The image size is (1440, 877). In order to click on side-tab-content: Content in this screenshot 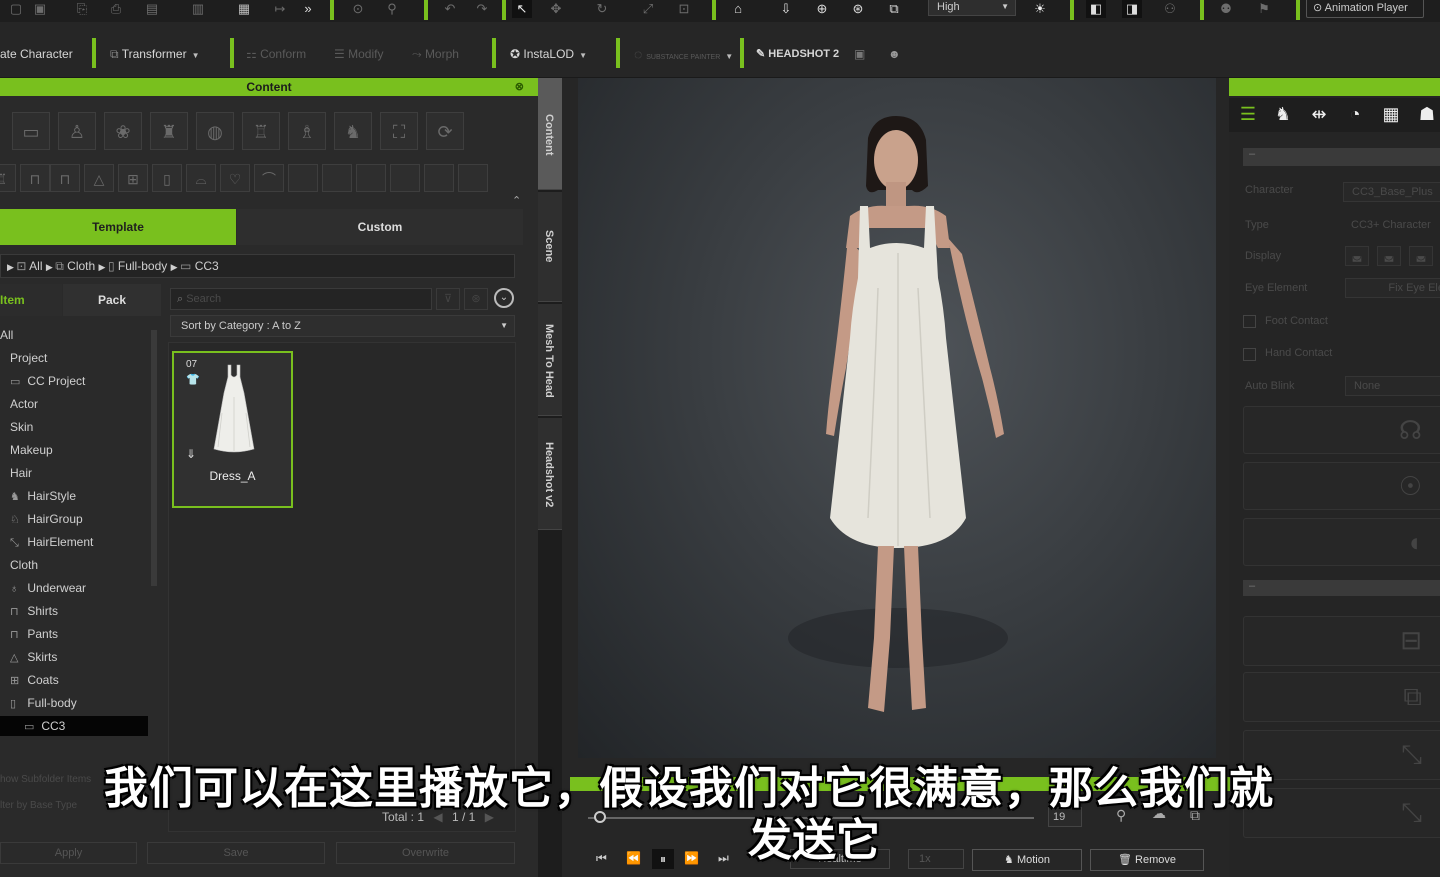, I will do `click(550, 134)`.